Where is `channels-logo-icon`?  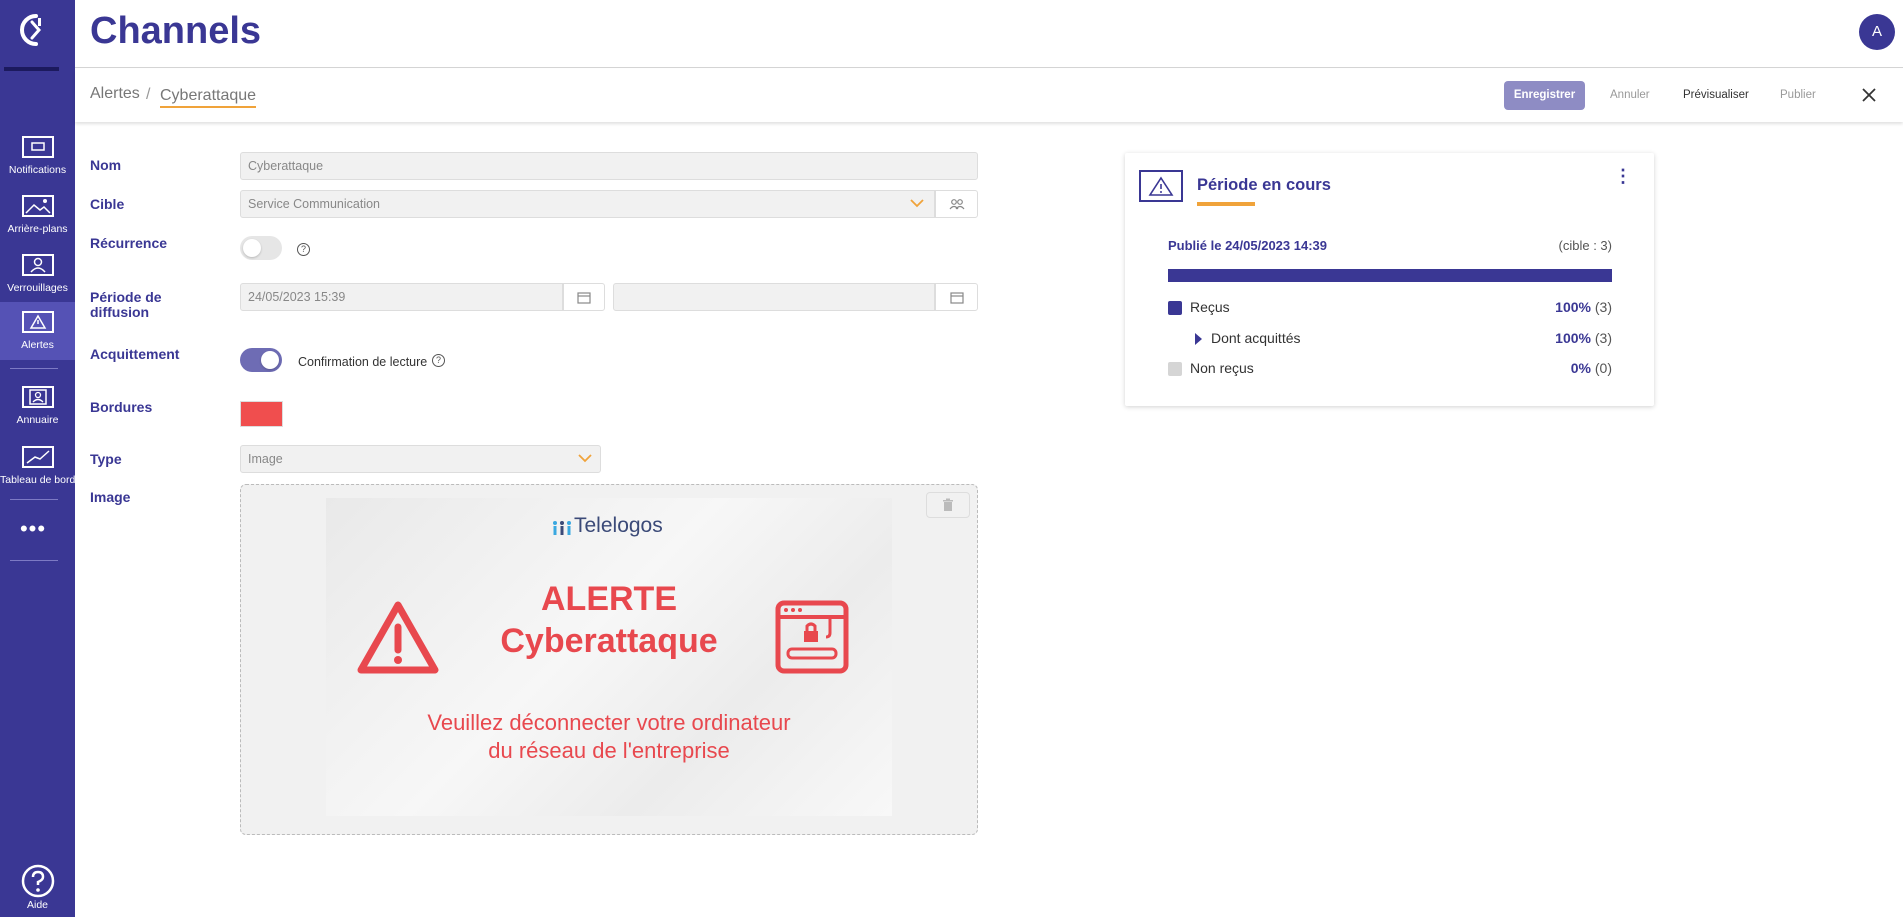
channels-logo-icon is located at coordinates (32, 30).